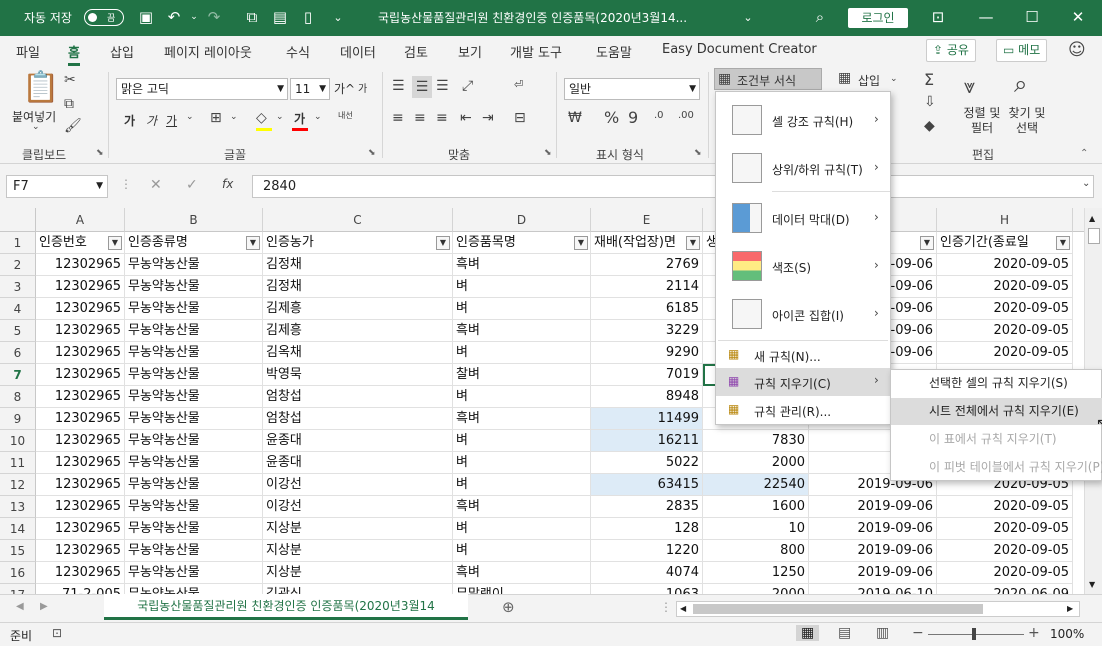 This screenshot has height=646, width=1102. What do you see at coordinates (996, 383) in the screenshot?
I see `clear-selected-cells-rules: 선택한 셀의 규칙 지우기(S)` at bounding box center [996, 383].